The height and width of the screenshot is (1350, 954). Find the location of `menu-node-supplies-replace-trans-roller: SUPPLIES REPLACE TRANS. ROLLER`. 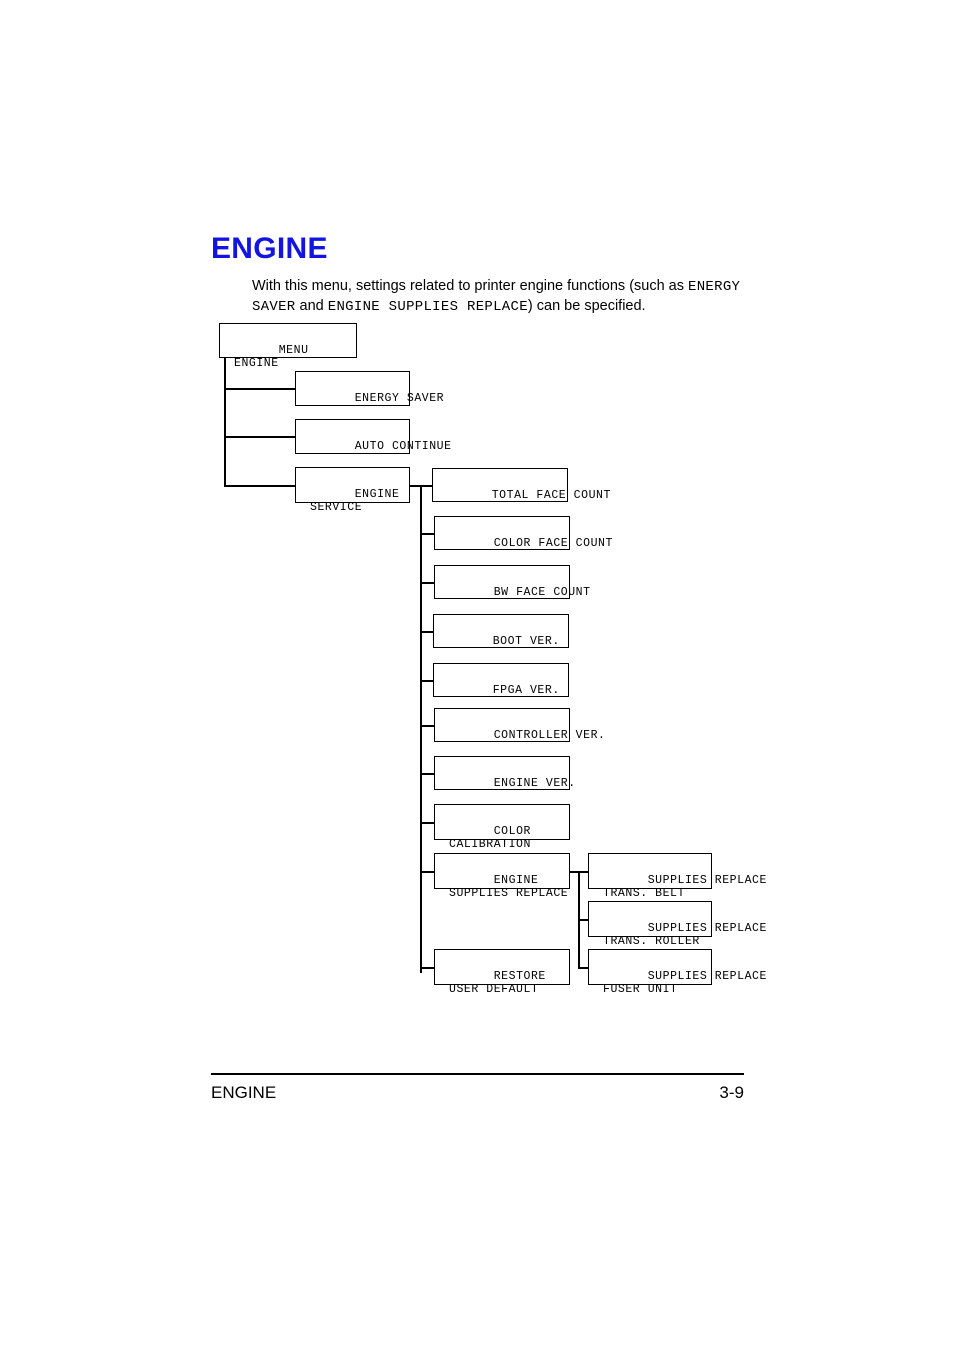

menu-node-supplies-replace-trans-roller: SUPPLIES REPLACE TRANS. ROLLER is located at coordinates (677, 924).